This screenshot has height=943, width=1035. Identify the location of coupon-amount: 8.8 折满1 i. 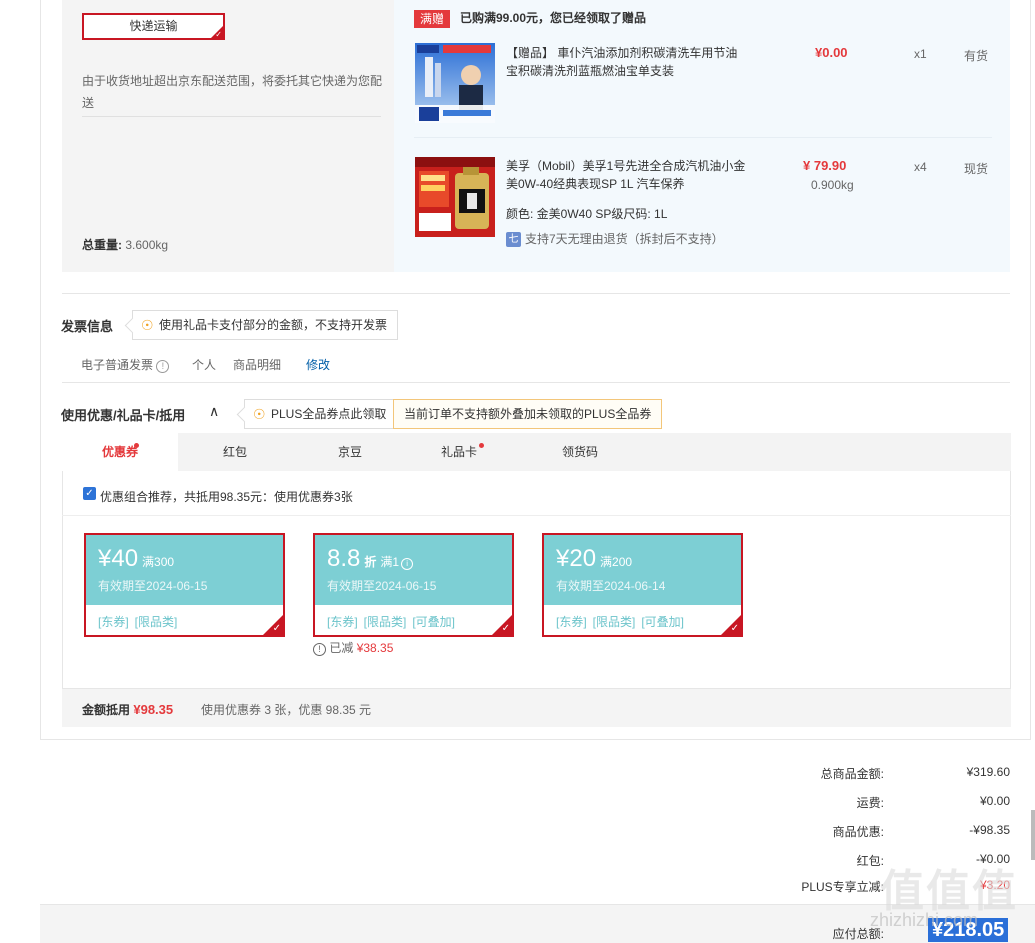
(370, 560).